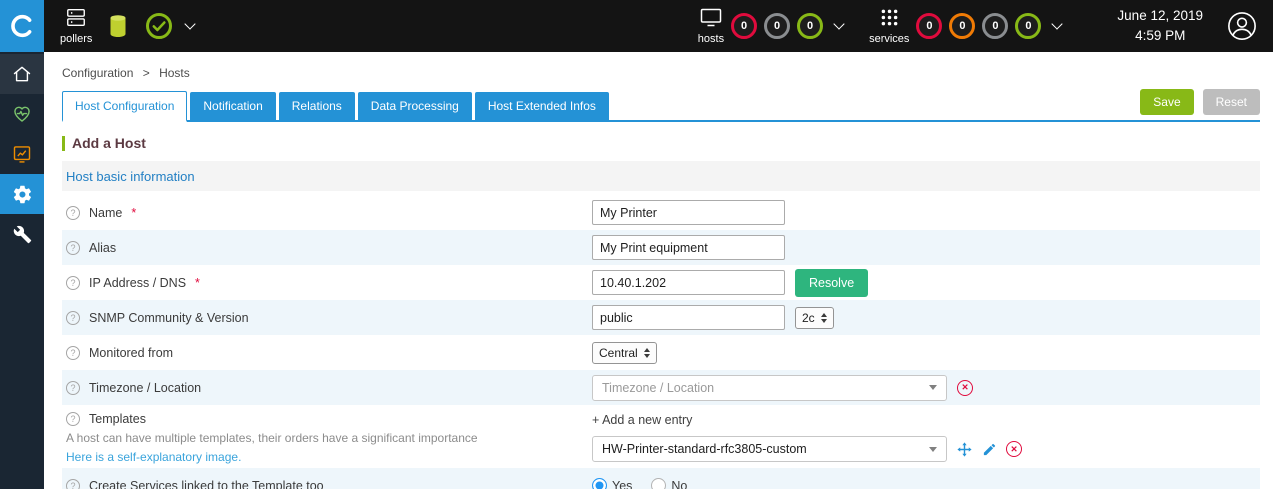 The height and width of the screenshot is (489, 1273). Describe the element at coordinates (109, 143) in the screenshot. I see `page-title-text: Add a Host` at that location.